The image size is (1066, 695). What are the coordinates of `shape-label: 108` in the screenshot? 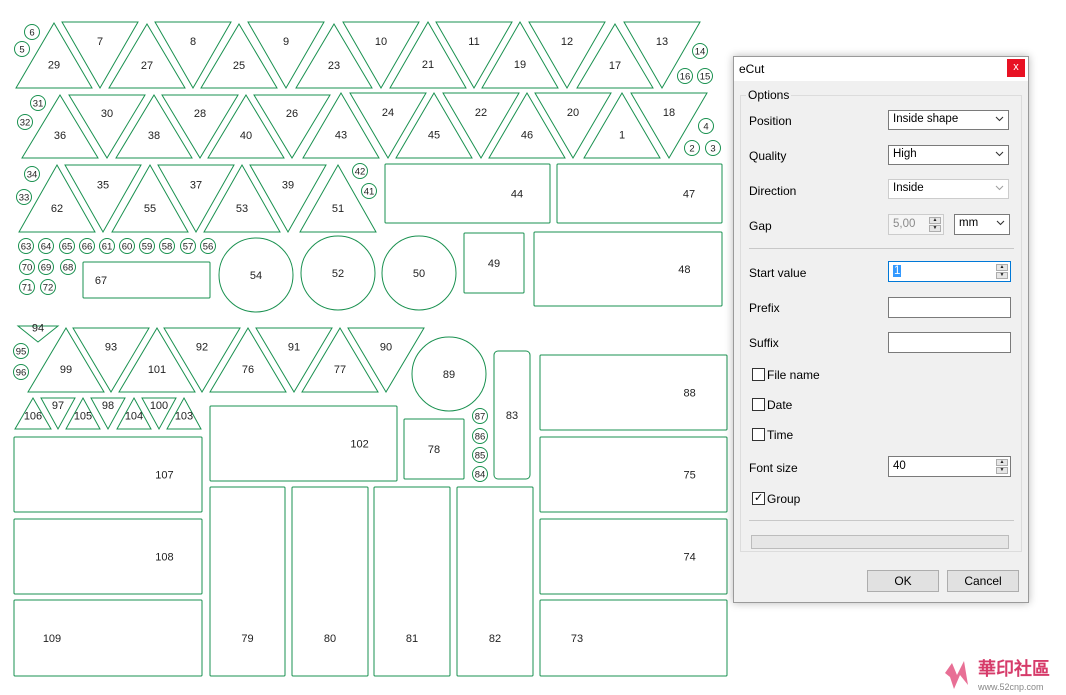 It's located at (164, 558).